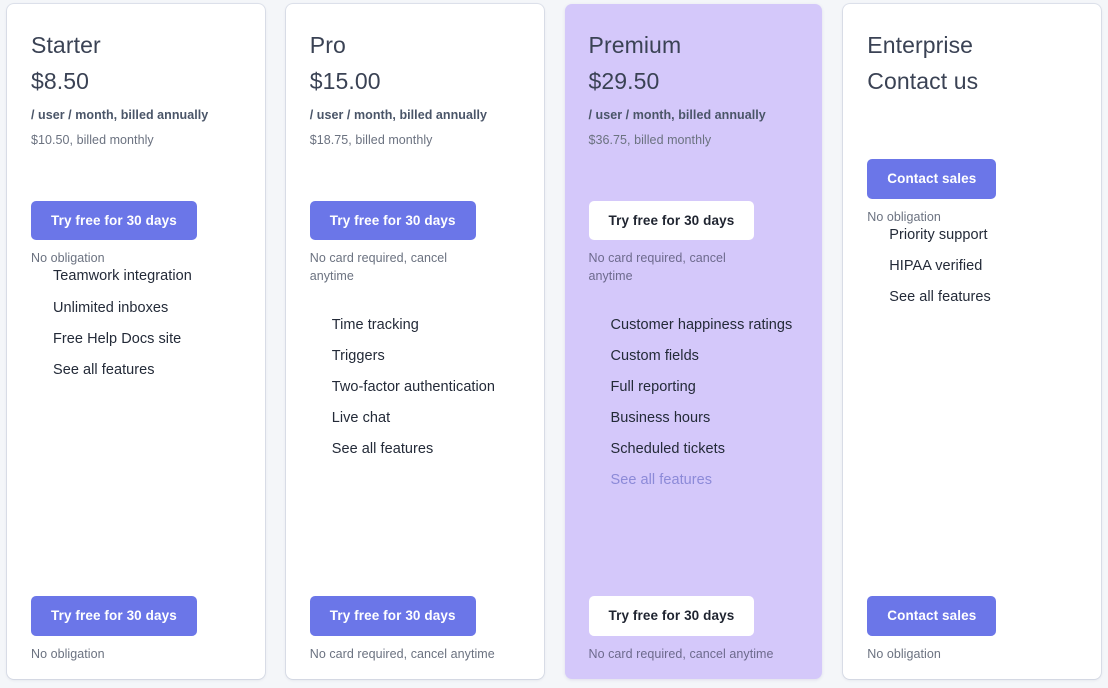  I want to click on plan-price: Contact us, so click(923, 81).